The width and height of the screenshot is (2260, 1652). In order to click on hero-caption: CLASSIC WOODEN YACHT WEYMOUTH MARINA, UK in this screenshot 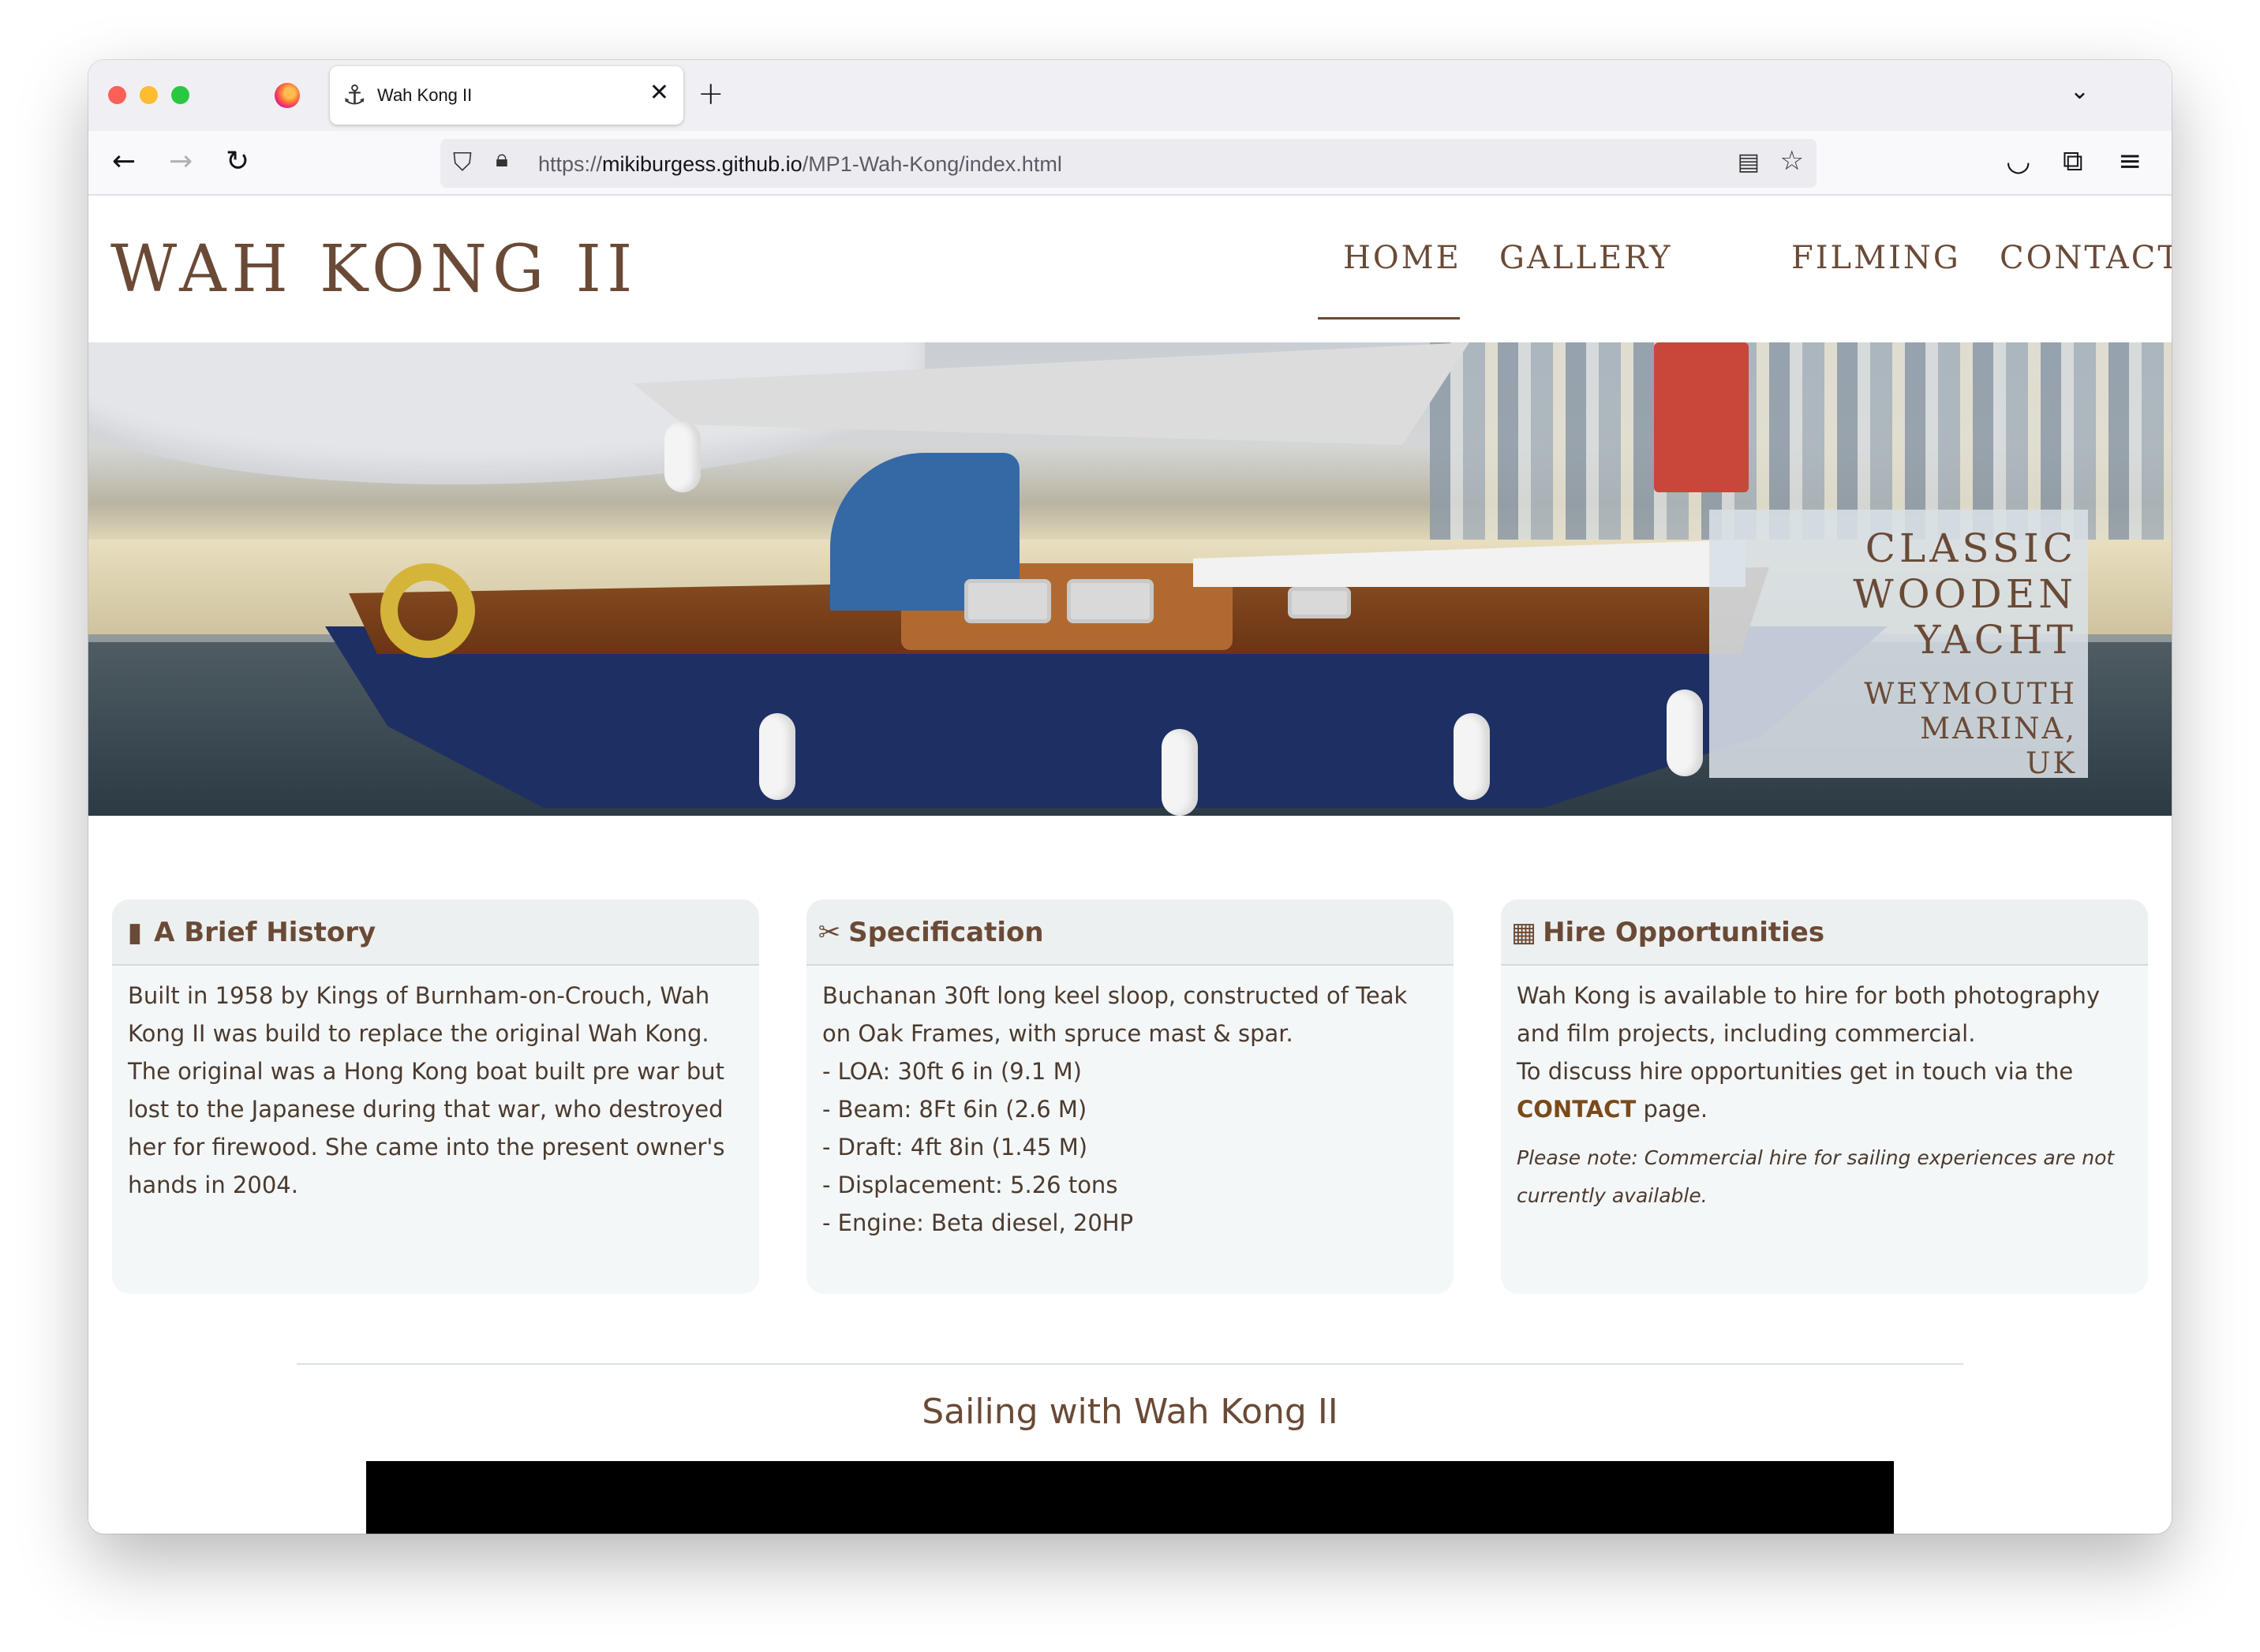, I will do `click(1898, 645)`.